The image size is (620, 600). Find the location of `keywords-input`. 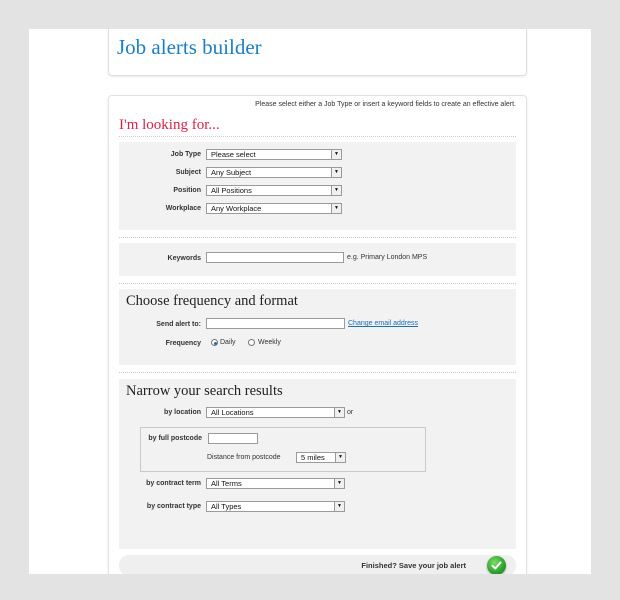

keywords-input is located at coordinates (275, 257).